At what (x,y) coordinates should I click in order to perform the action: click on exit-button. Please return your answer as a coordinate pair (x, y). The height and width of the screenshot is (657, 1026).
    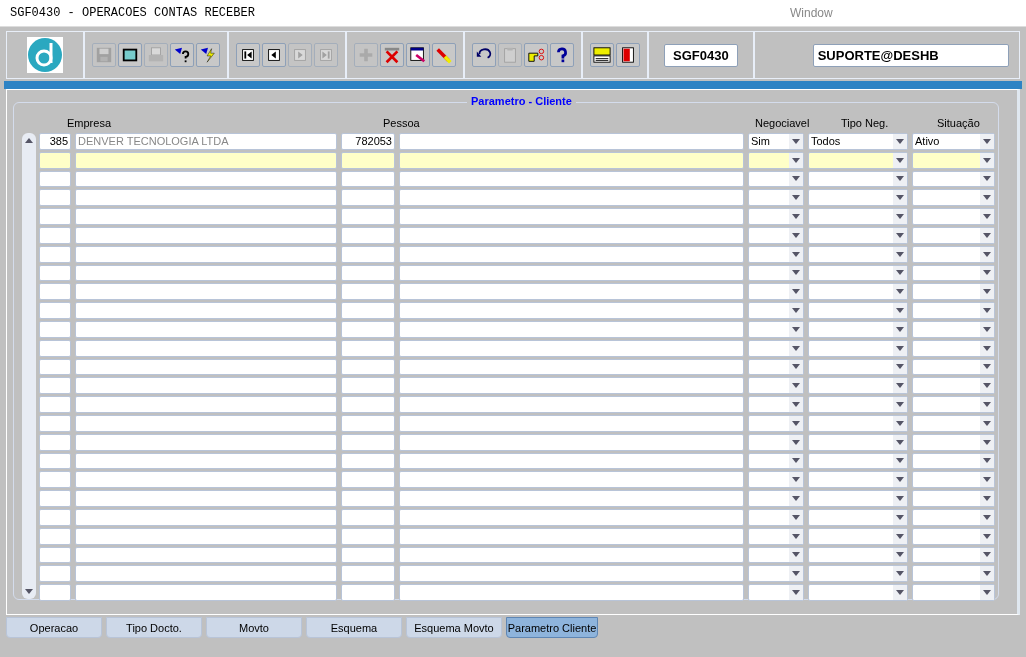
    Looking at the image, I should click on (628, 55).